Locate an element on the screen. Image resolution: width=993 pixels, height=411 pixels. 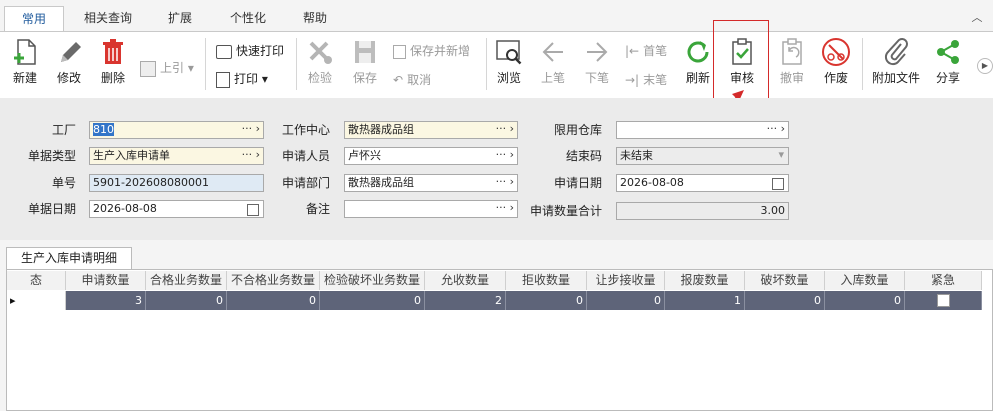
dept-field: 散热器成品组 ··· › is located at coordinates (431, 183).